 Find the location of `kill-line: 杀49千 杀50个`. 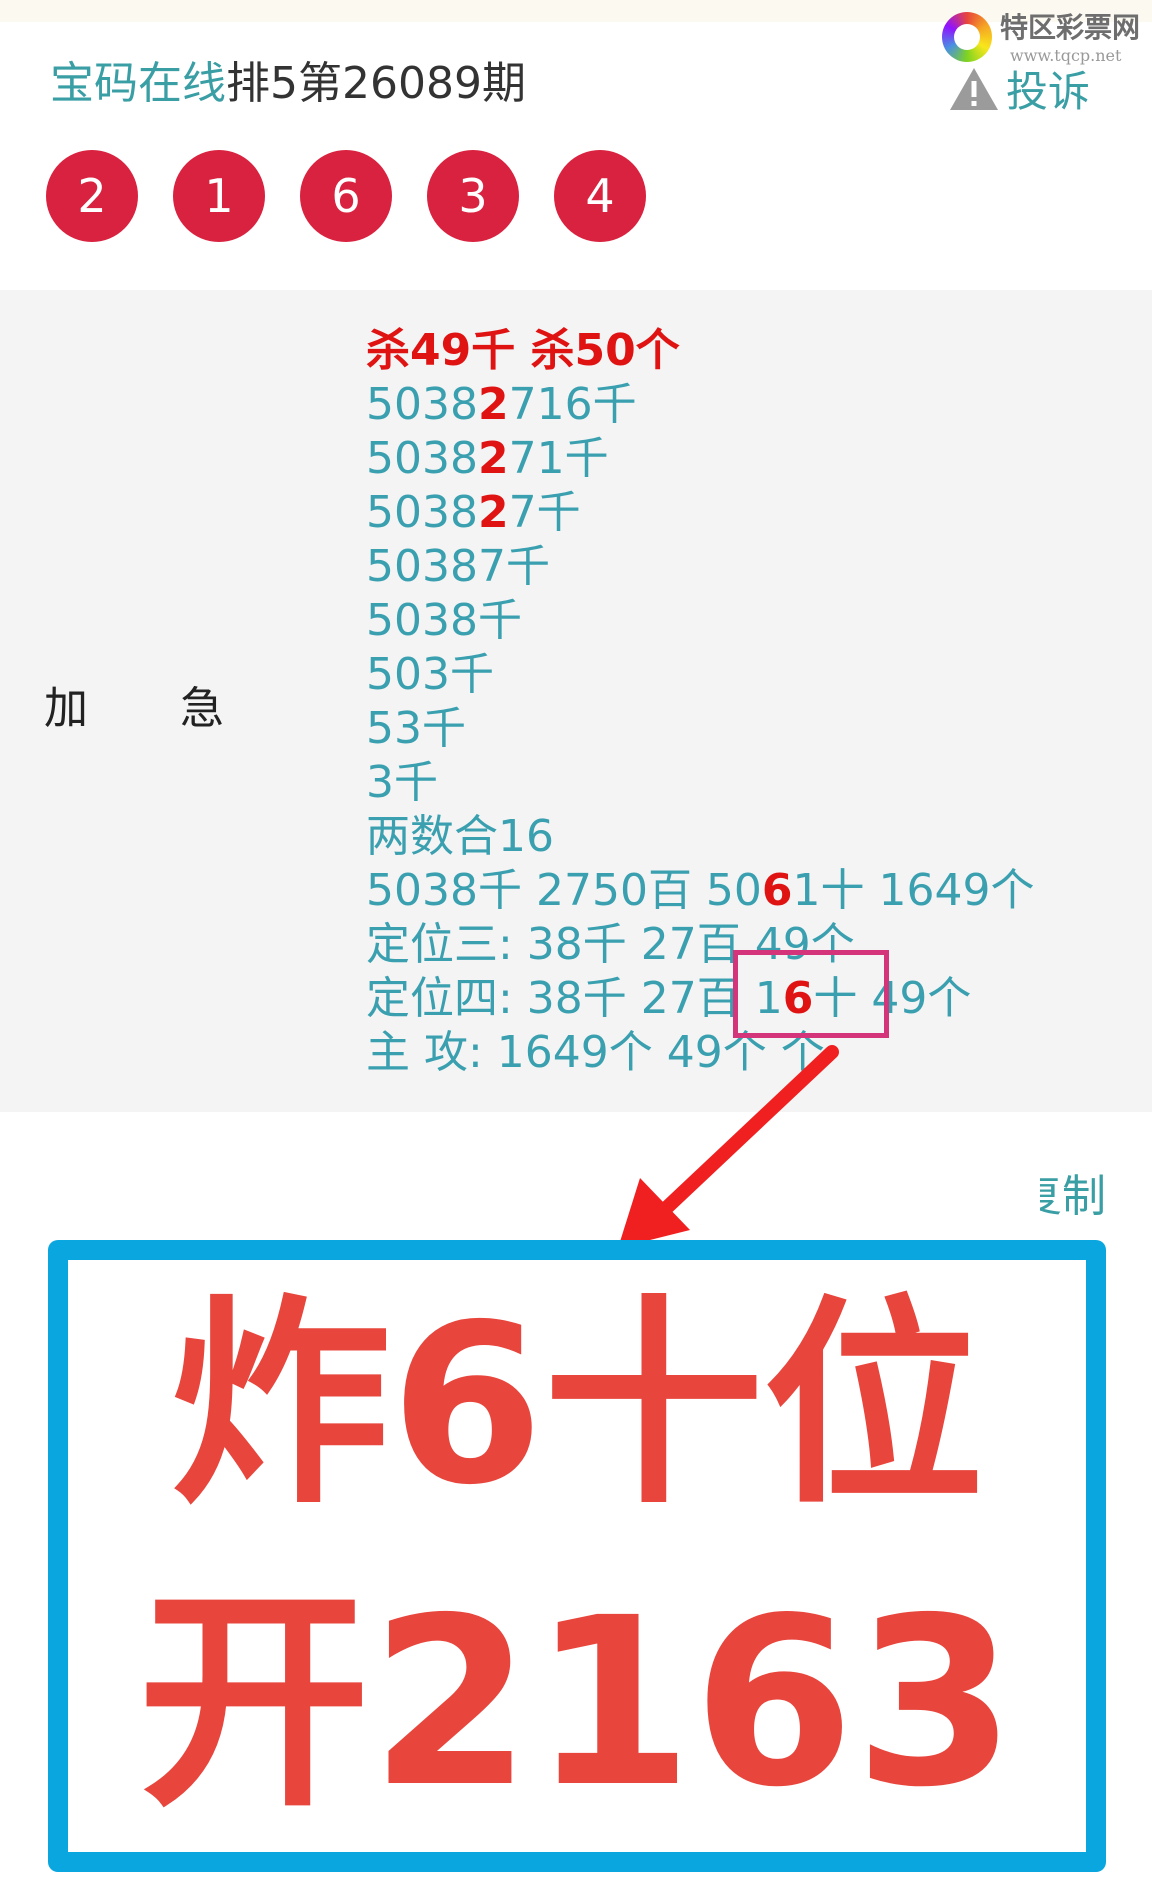

kill-line: 杀49千 杀50个 is located at coordinates (700, 351).